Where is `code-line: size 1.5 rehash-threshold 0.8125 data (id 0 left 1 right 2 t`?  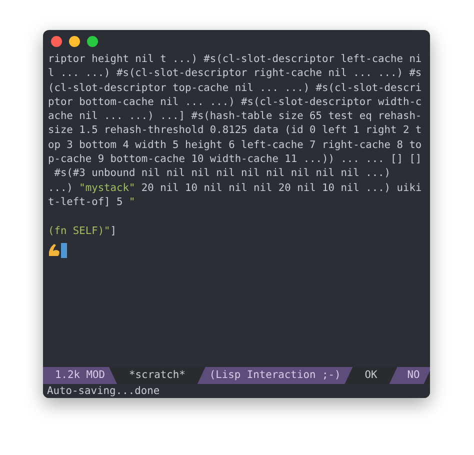 code-line: size 1.5 rehash-threshold 0.8125 data (id 0 left 1 right 2 t is located at coordinates (235, 130).